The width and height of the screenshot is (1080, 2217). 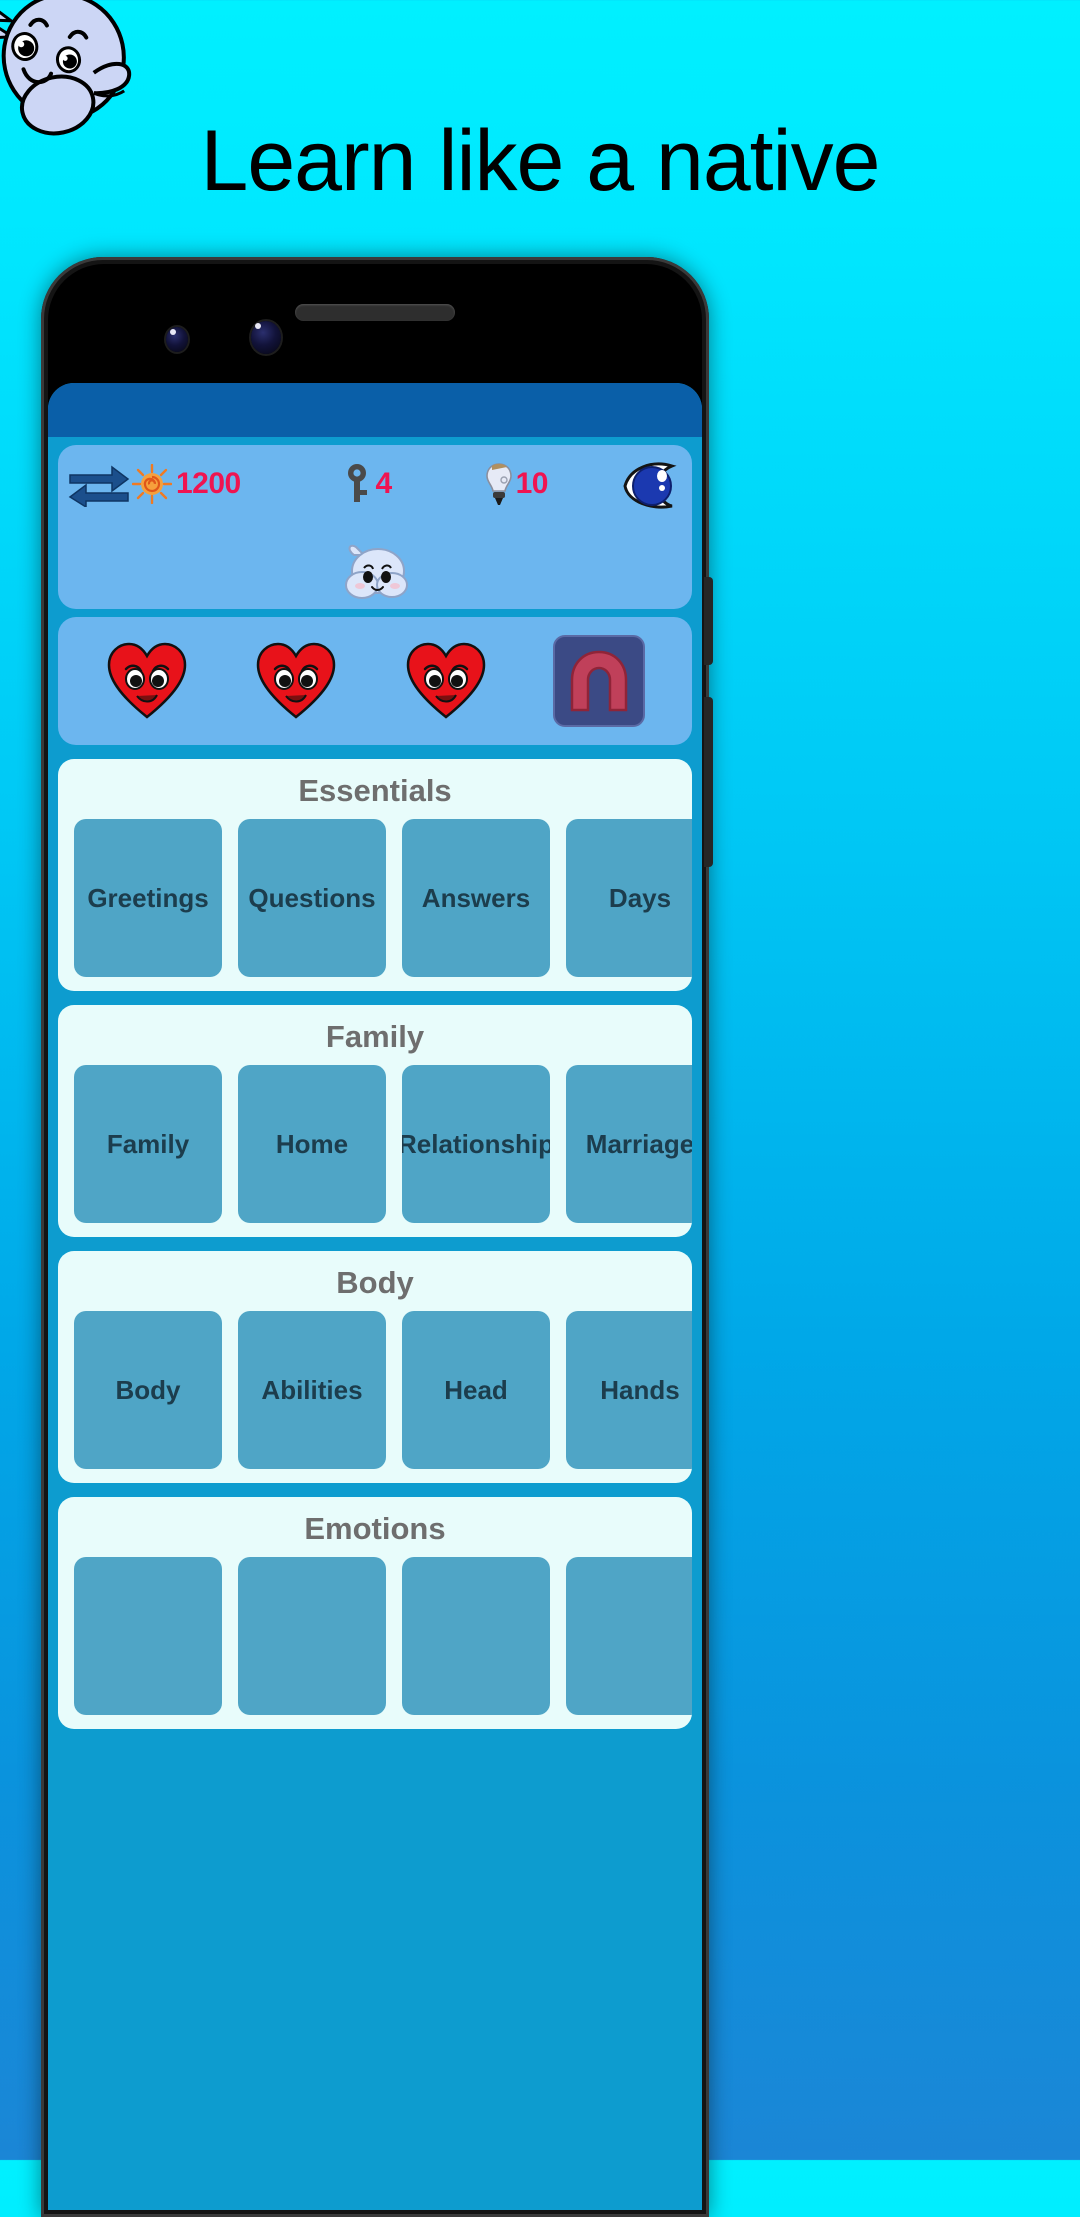 I want to click on category-tile: Questions, so click(x=312, y=898).